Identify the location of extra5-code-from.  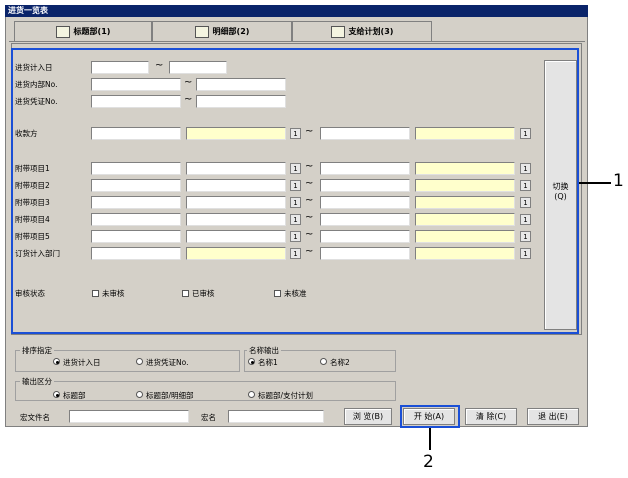
(136, 236).